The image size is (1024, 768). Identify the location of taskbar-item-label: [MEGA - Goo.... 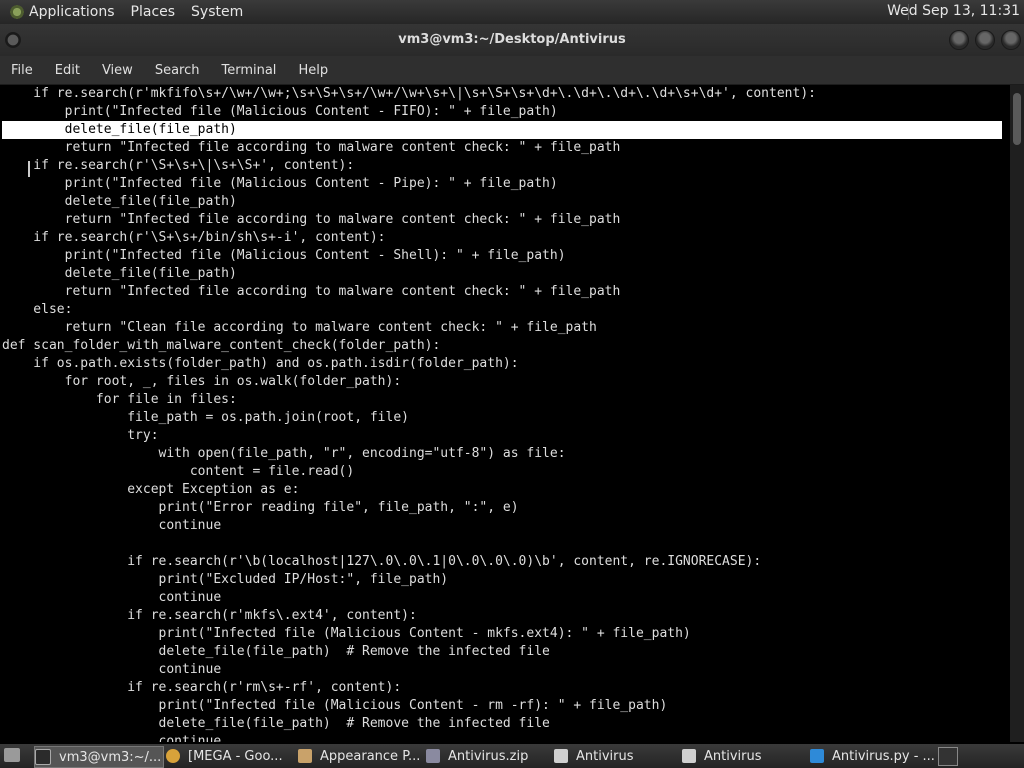
(235, 756).